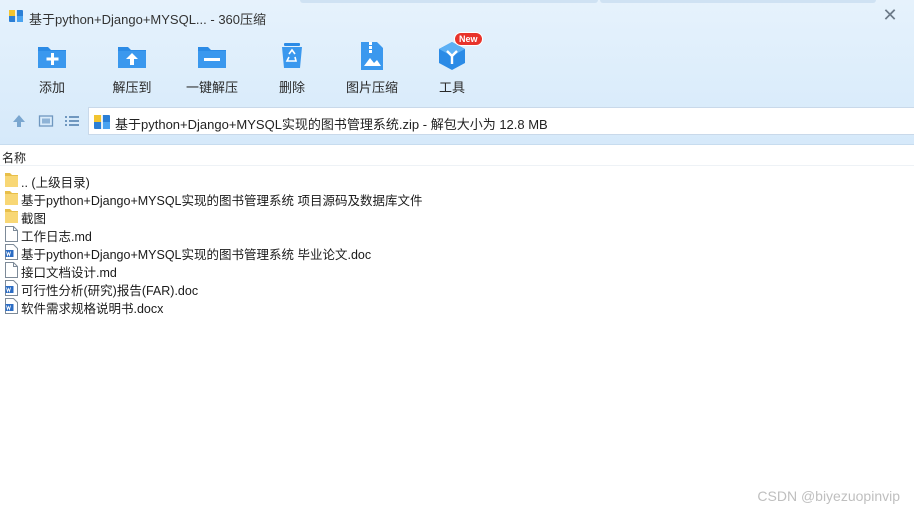 The height and width of the screenshot is (514, 914). Describe the element at coordinates (457, 306) in the screenshot. I see `list-item: 软件需求规格说明书.docx` at that location.